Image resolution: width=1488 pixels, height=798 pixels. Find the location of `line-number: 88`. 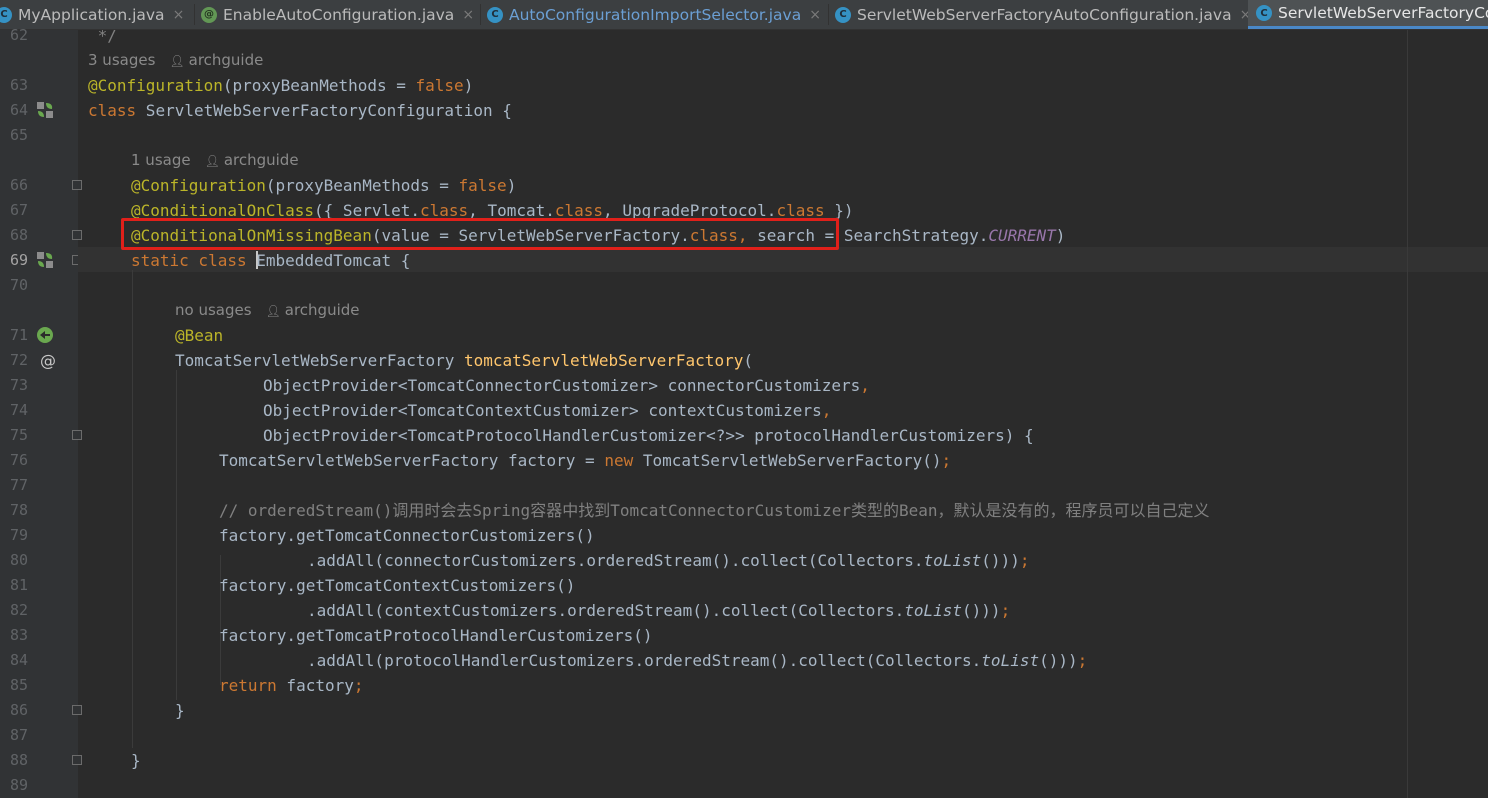

line-number: 88 is located at coordinates (18, 760).